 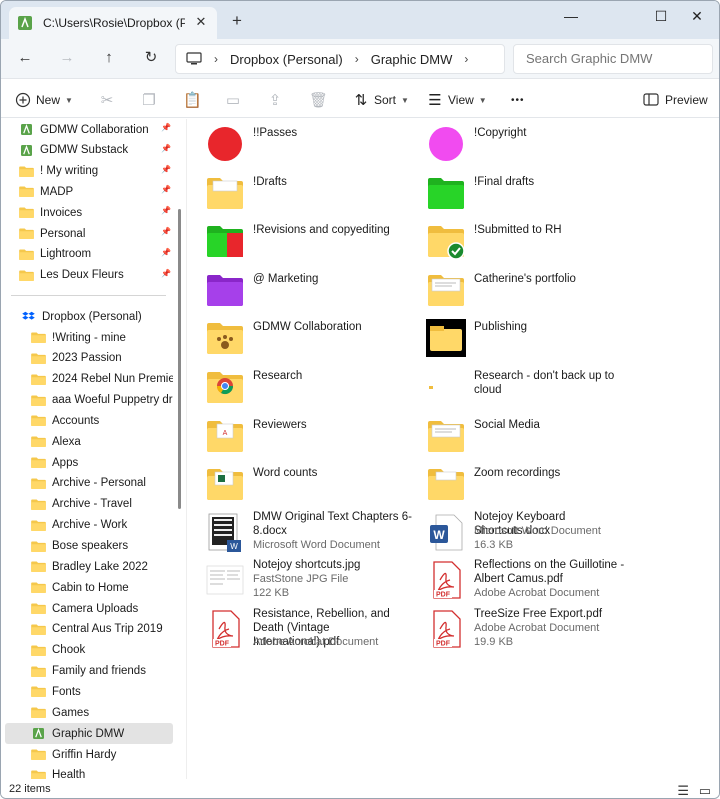 I want to click on sidebar-folder-item: Fonts, so click(x=89, y=691).